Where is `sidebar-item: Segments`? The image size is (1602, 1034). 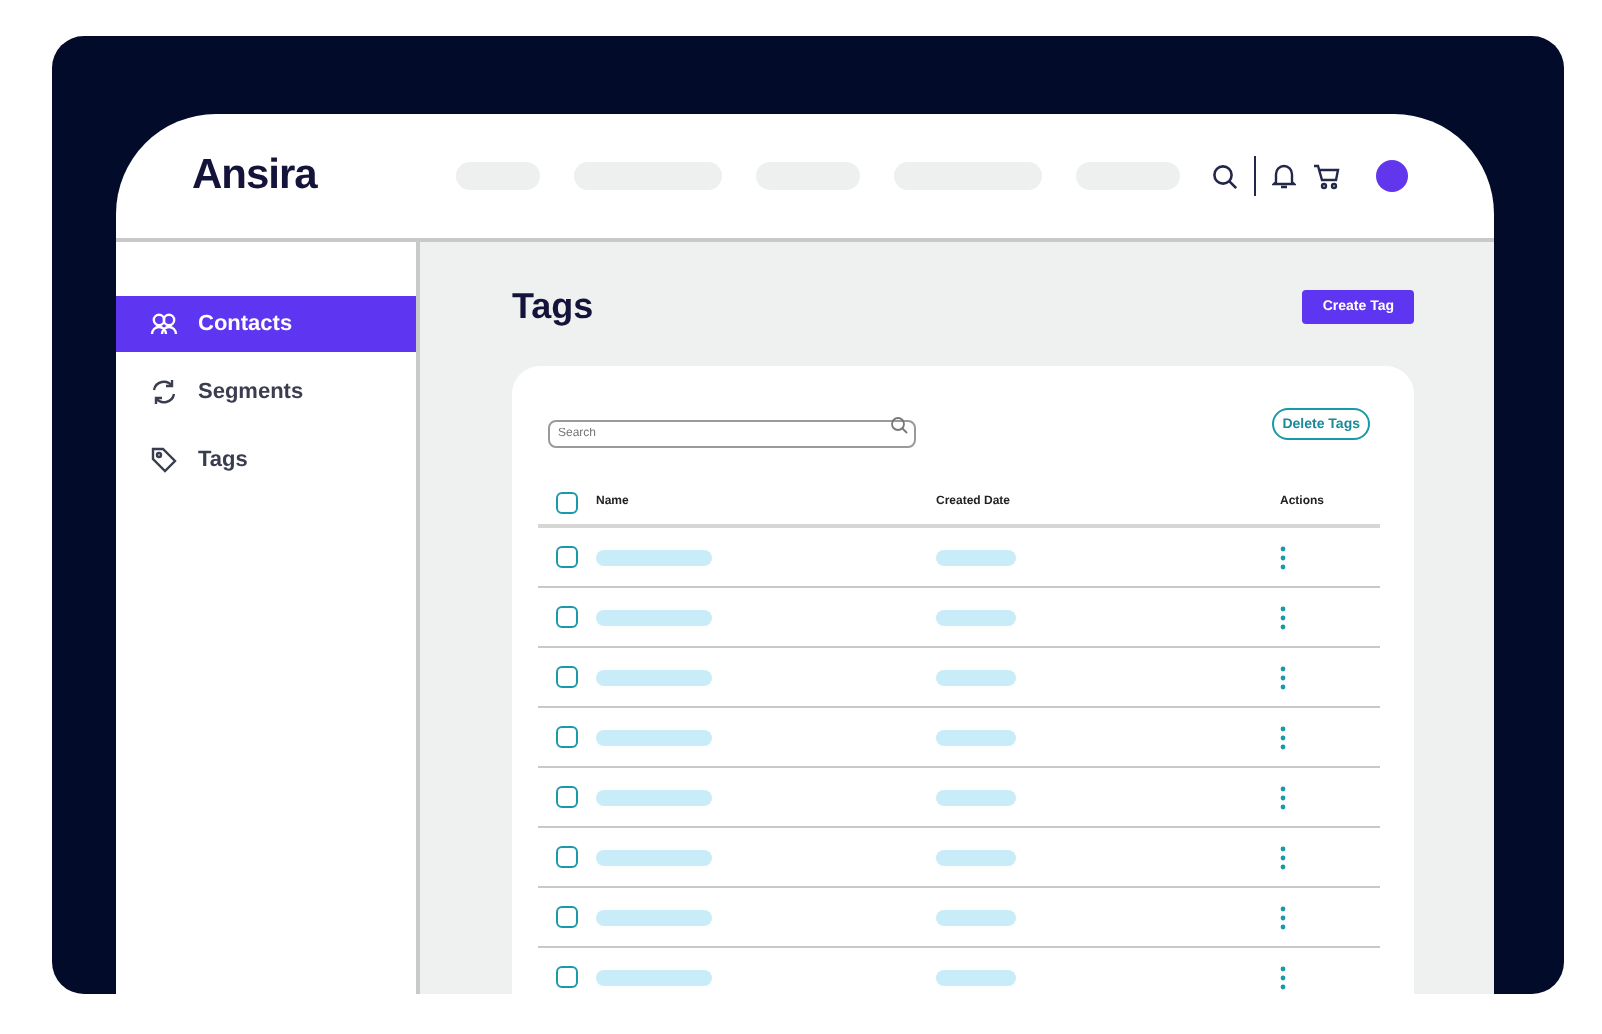 sidebar-item: Segments is located at coordinates (266, 392).